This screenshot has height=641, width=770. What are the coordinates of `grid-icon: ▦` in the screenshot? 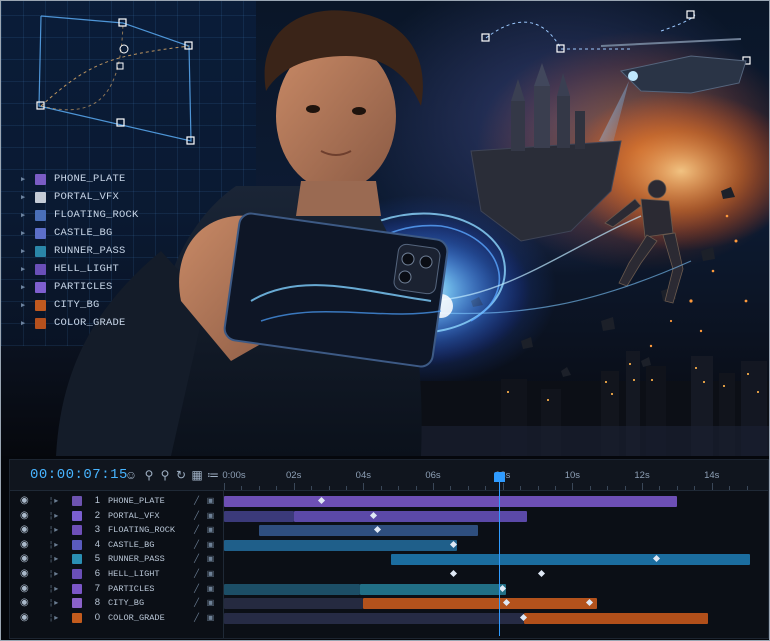 It's located at (197, 475).